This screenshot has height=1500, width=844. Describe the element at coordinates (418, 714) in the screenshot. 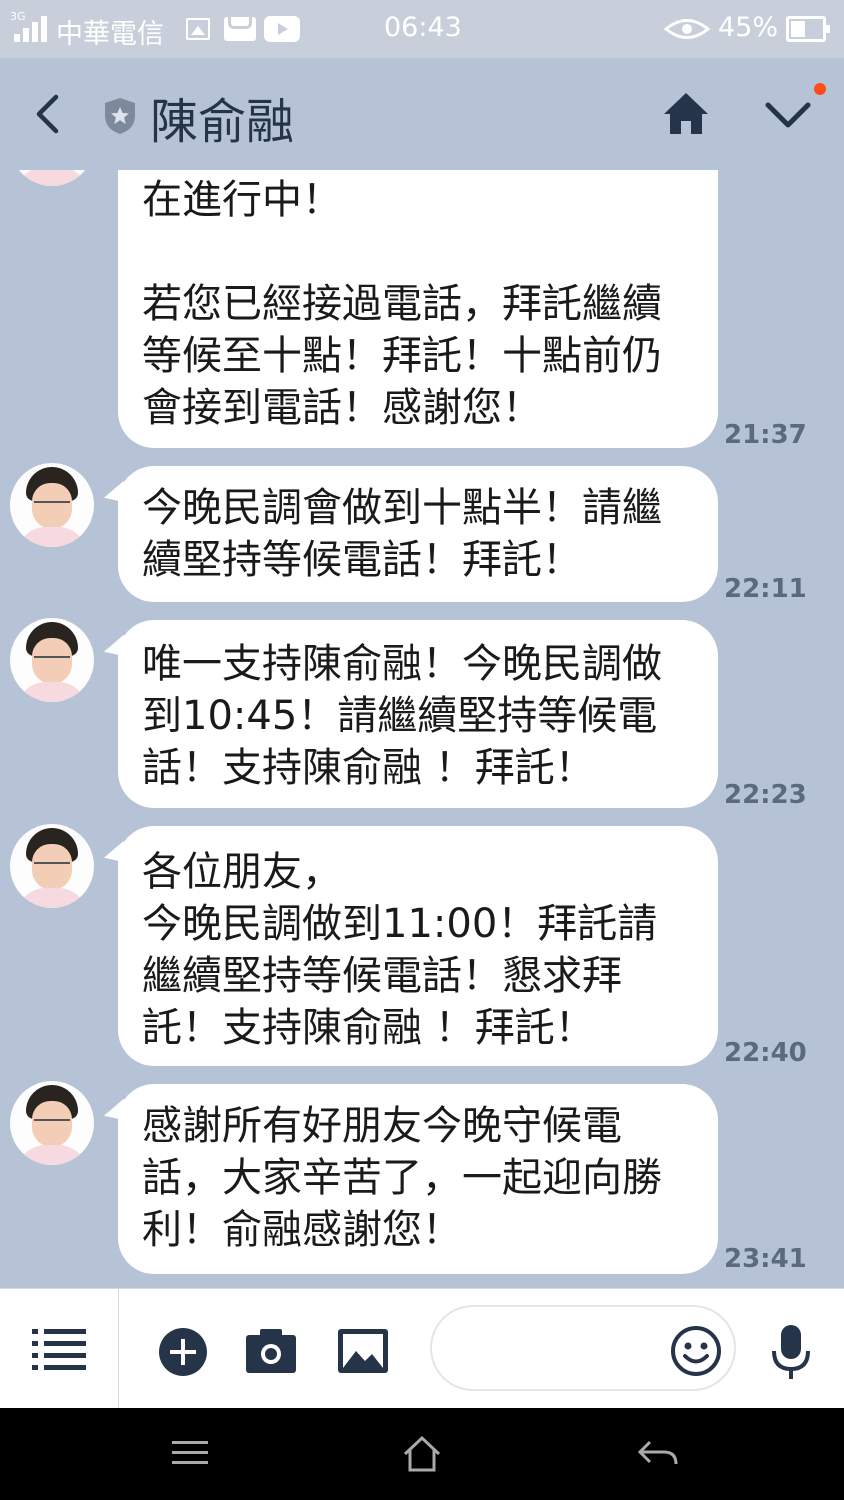

I see `message-bubble: 唯一支持陳俞融！今晚民調做到10:45！請繼續堅持等候電話！支持陳俞融 ！拜託！` at that location.